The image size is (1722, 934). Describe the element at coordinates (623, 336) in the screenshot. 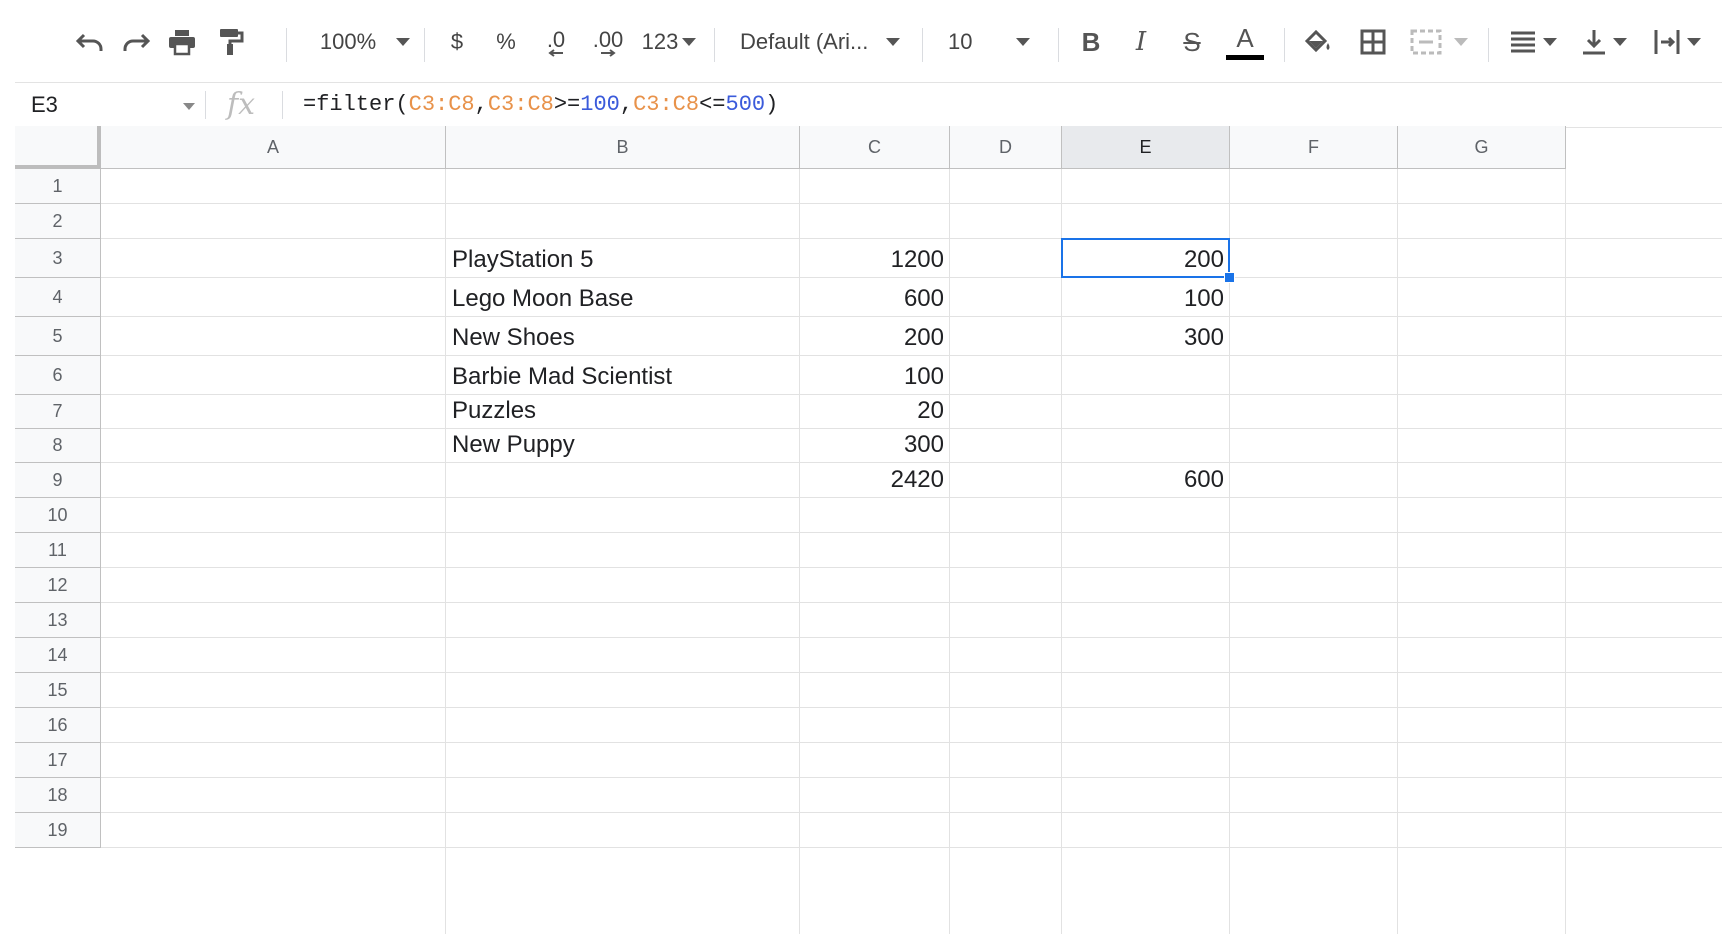

I see `cell-b5: New Shoes` at that location.